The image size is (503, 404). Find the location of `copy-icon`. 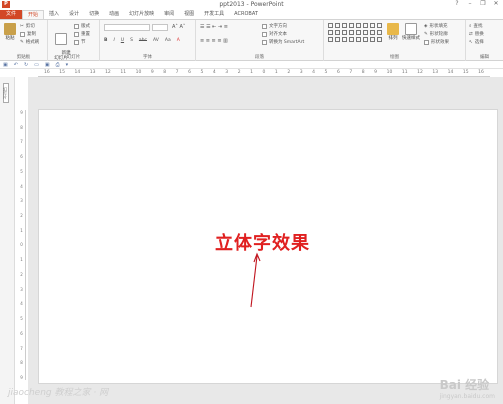

copy-icon is located at coordinates (22, 34).